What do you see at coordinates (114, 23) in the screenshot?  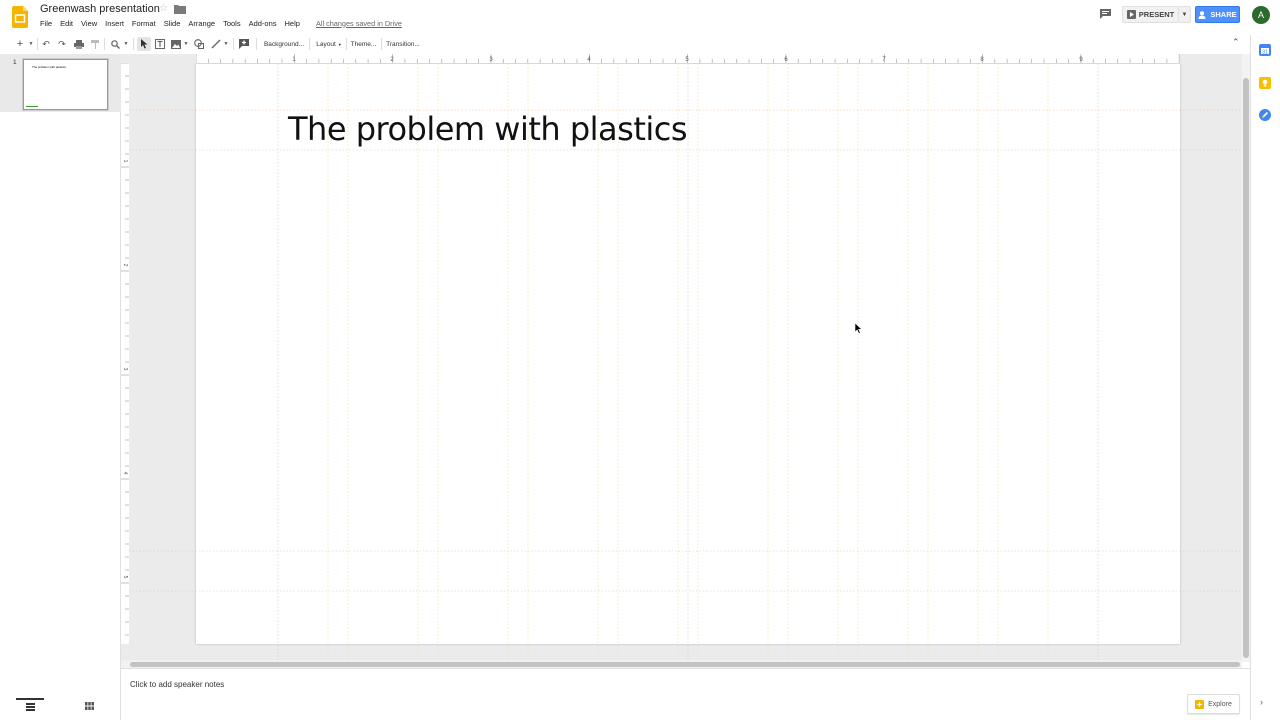 I see `menu-insert: Insert` at bounding box center [114, 23].